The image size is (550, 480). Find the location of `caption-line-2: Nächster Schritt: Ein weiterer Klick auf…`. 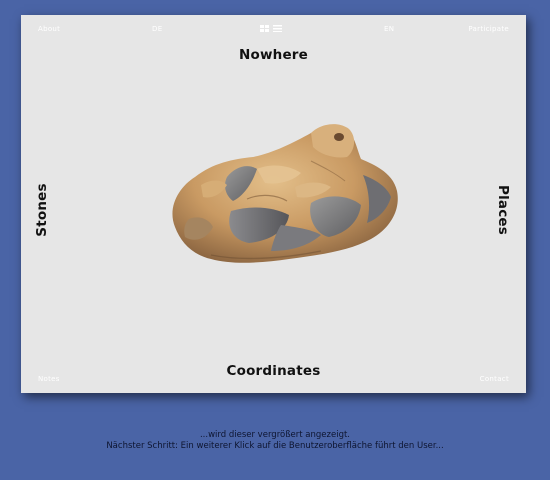

caption-line-2: Nächster Schritt: Ein weiterer Klick auf… is located at coordinates (275, 446).